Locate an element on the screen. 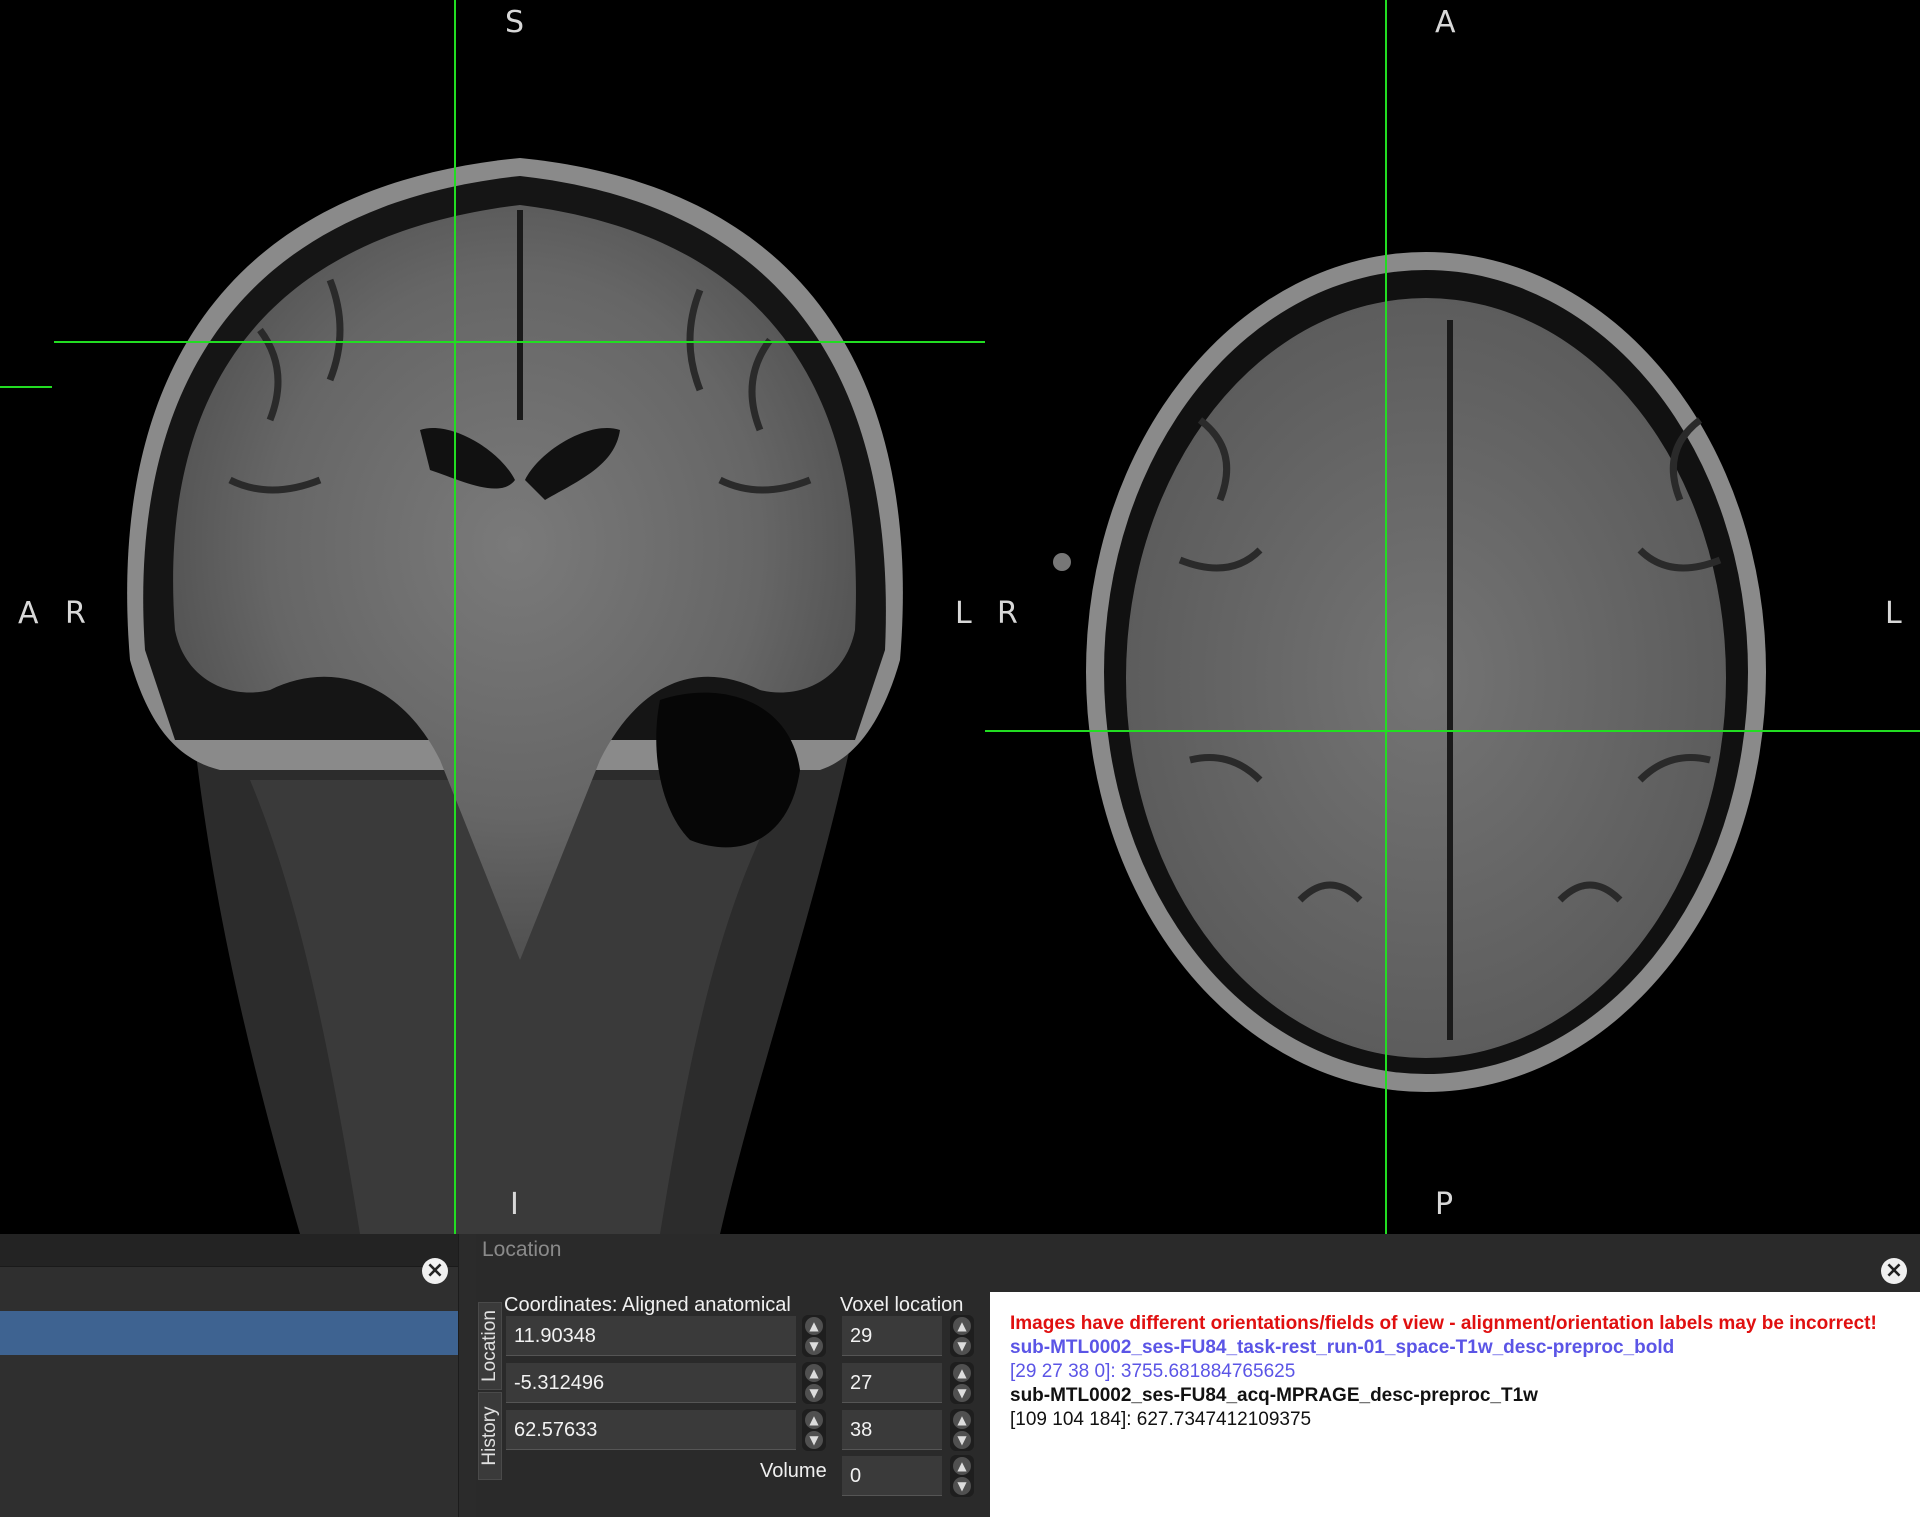 This screenshot has width=1920, height=1517. coordinate-x-input: 11.90348 is located at coordinates (651, 1336).